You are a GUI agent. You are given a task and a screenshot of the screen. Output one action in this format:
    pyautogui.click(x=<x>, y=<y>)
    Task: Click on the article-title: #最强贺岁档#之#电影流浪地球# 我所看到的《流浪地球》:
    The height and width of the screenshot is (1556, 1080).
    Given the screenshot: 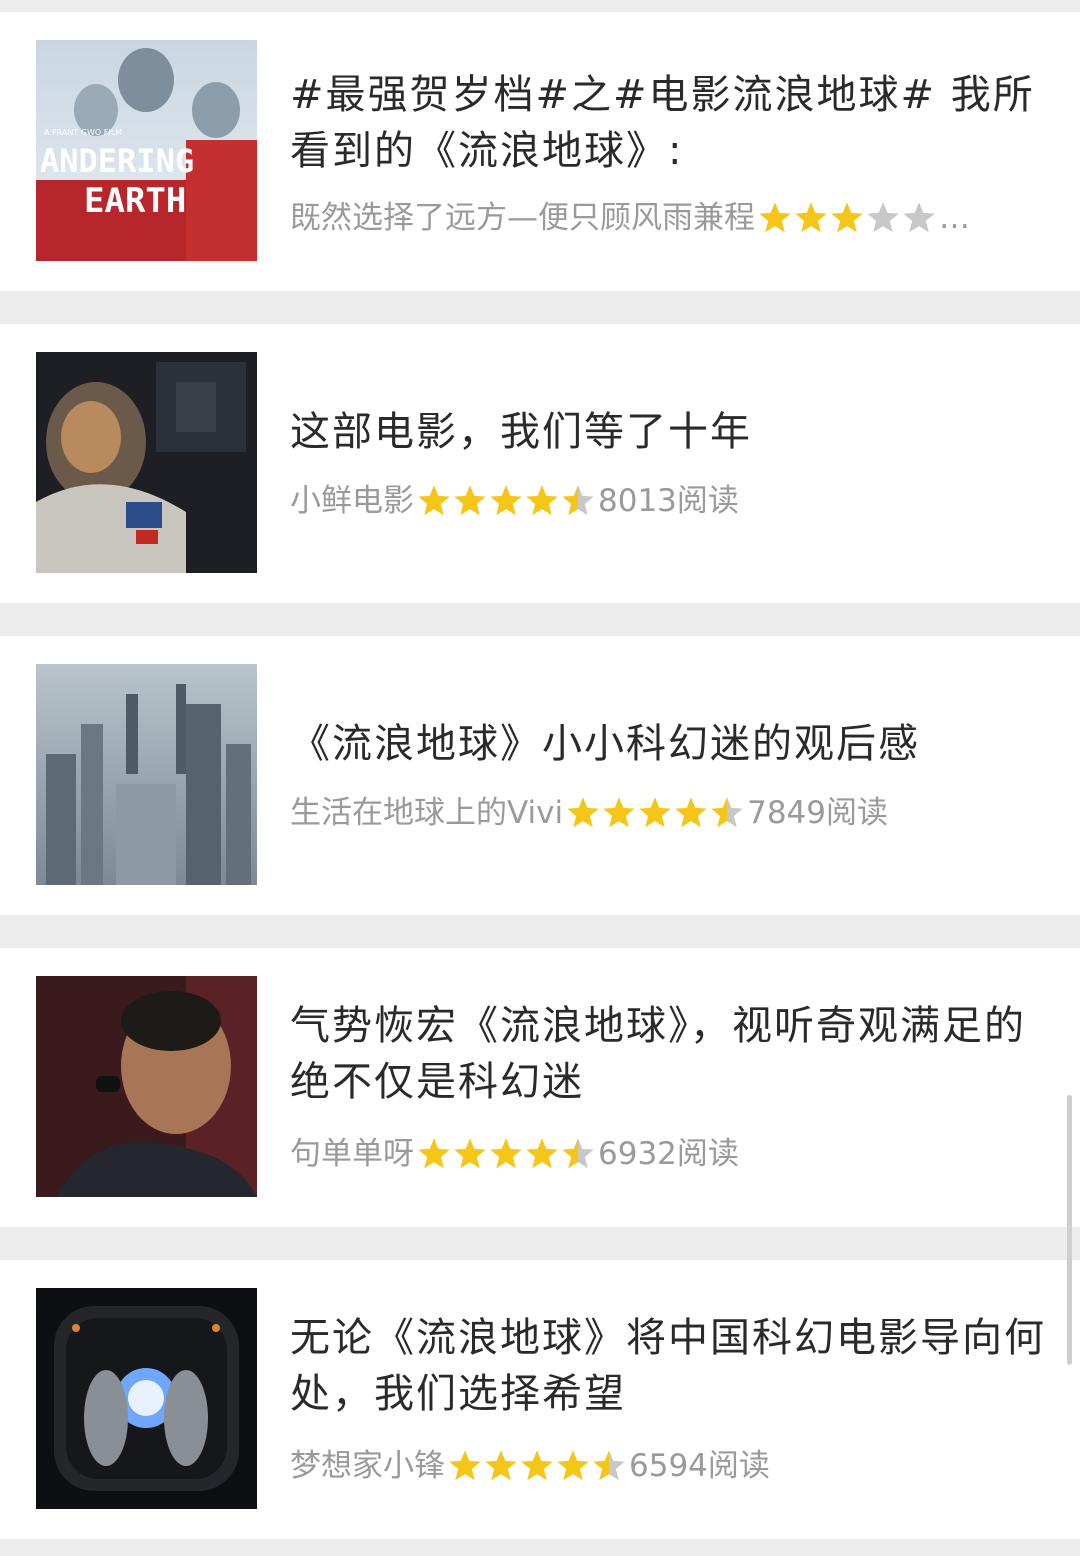 What is the action you would take?
    pyautogui.click(x=675, y=123)
    